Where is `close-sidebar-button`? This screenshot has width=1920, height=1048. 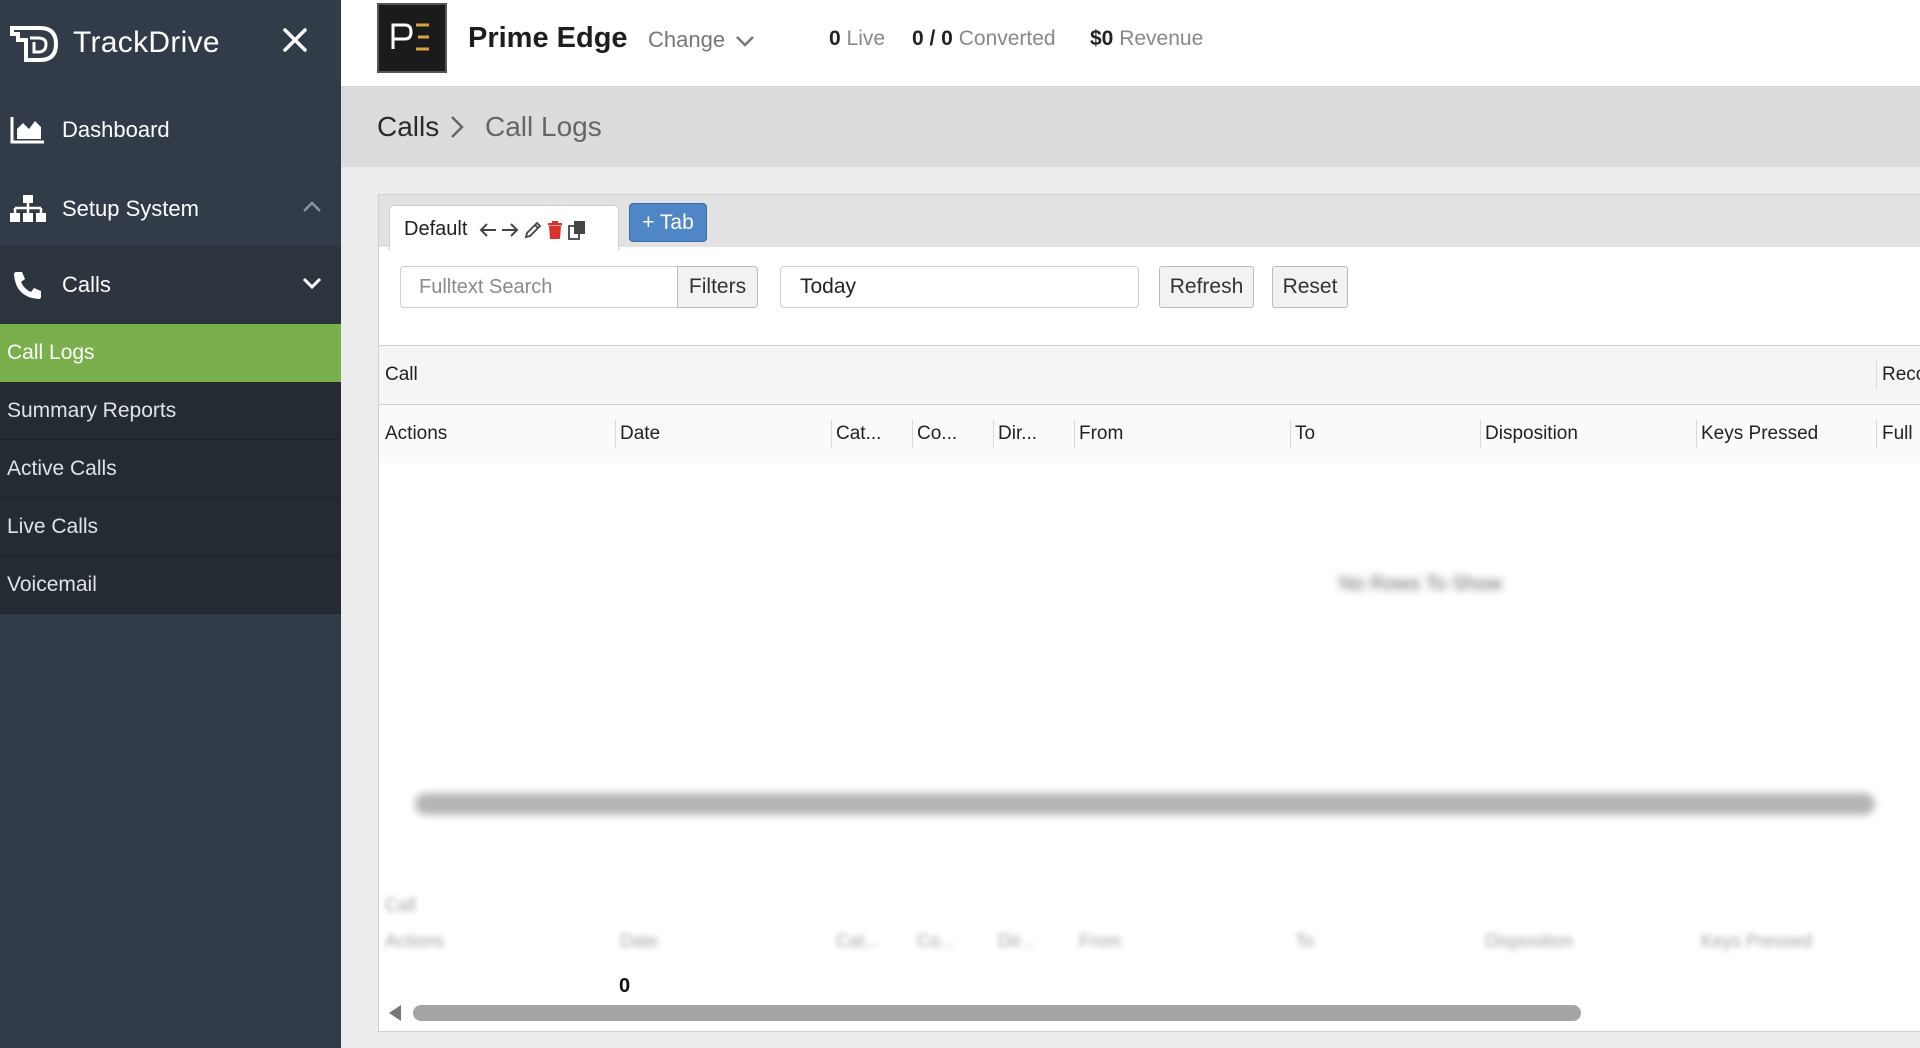
close-sidebar-button is located at coordinates (295, 40).